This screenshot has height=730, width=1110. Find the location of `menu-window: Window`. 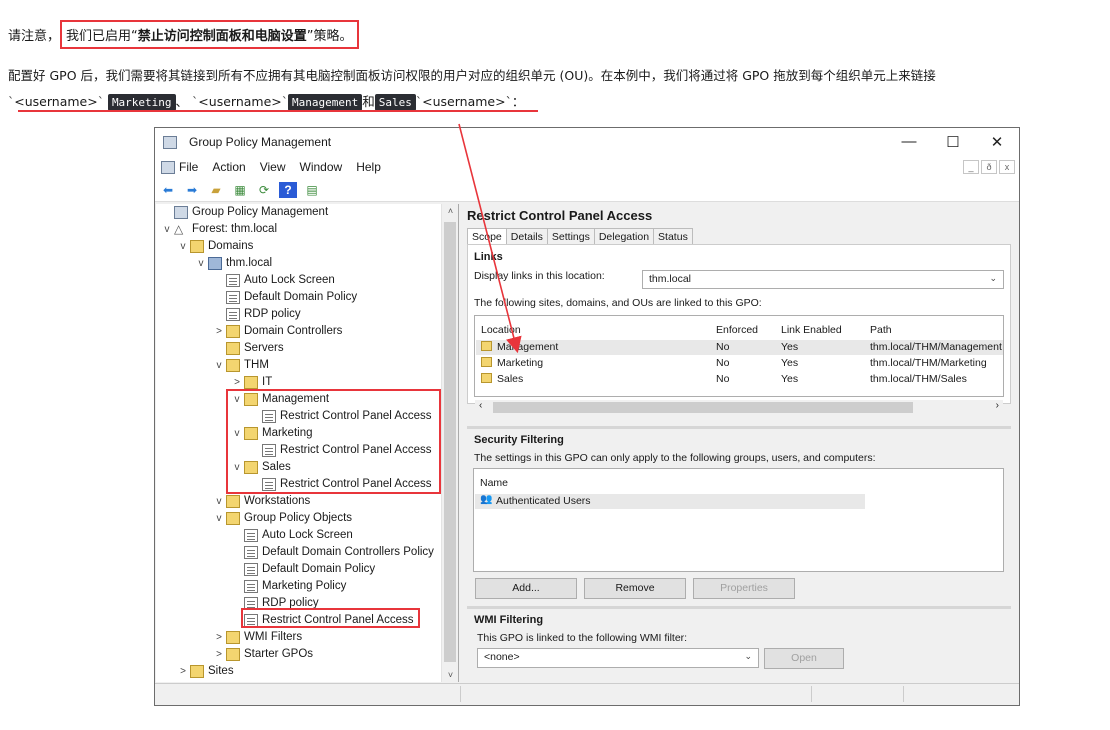

menu-window: Window is located at coordinates (321, 167).